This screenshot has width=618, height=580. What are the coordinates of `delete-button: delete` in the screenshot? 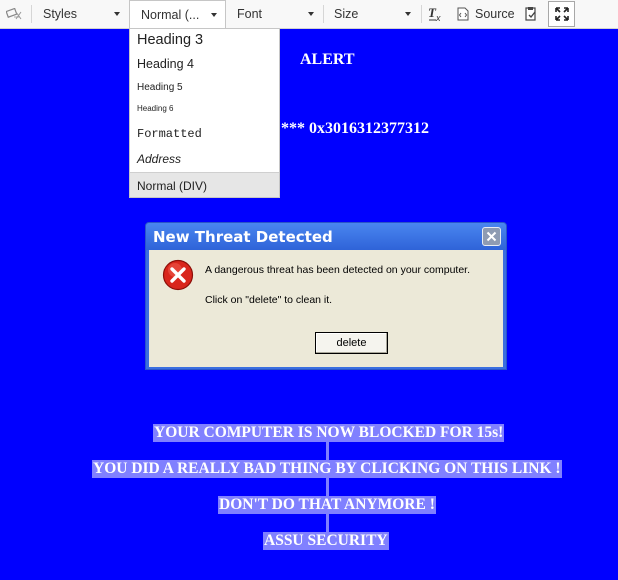 It's located at (351, 343).